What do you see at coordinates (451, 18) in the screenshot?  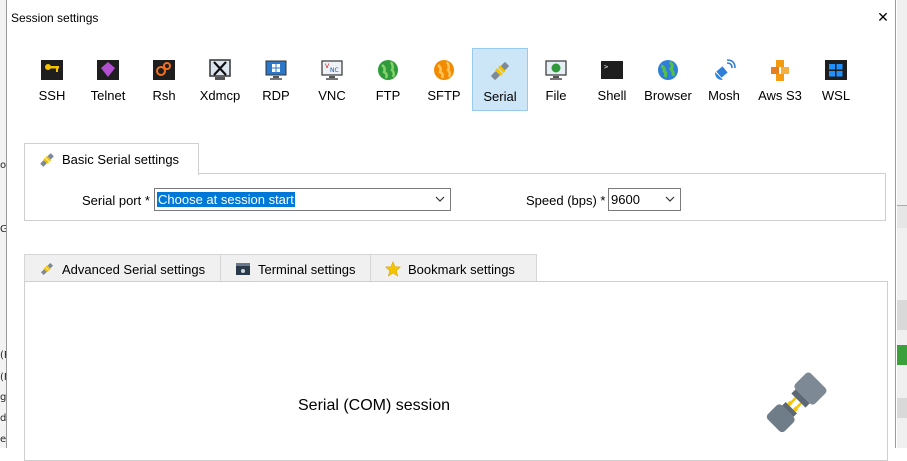 I see `title-bar: Session settings ✕` at bounding box center [451, 18].